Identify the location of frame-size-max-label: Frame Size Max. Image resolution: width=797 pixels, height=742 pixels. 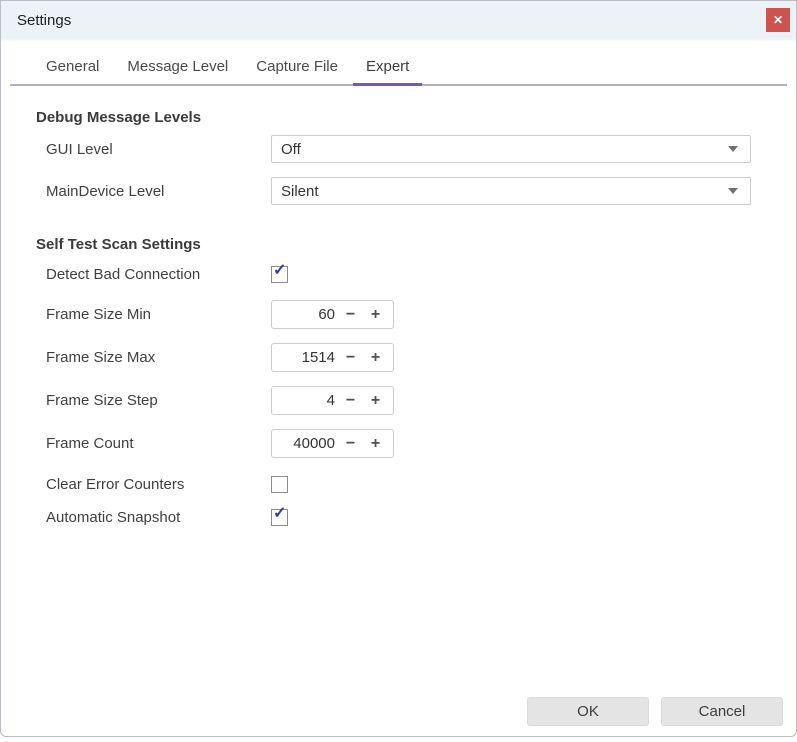
(101, 357).